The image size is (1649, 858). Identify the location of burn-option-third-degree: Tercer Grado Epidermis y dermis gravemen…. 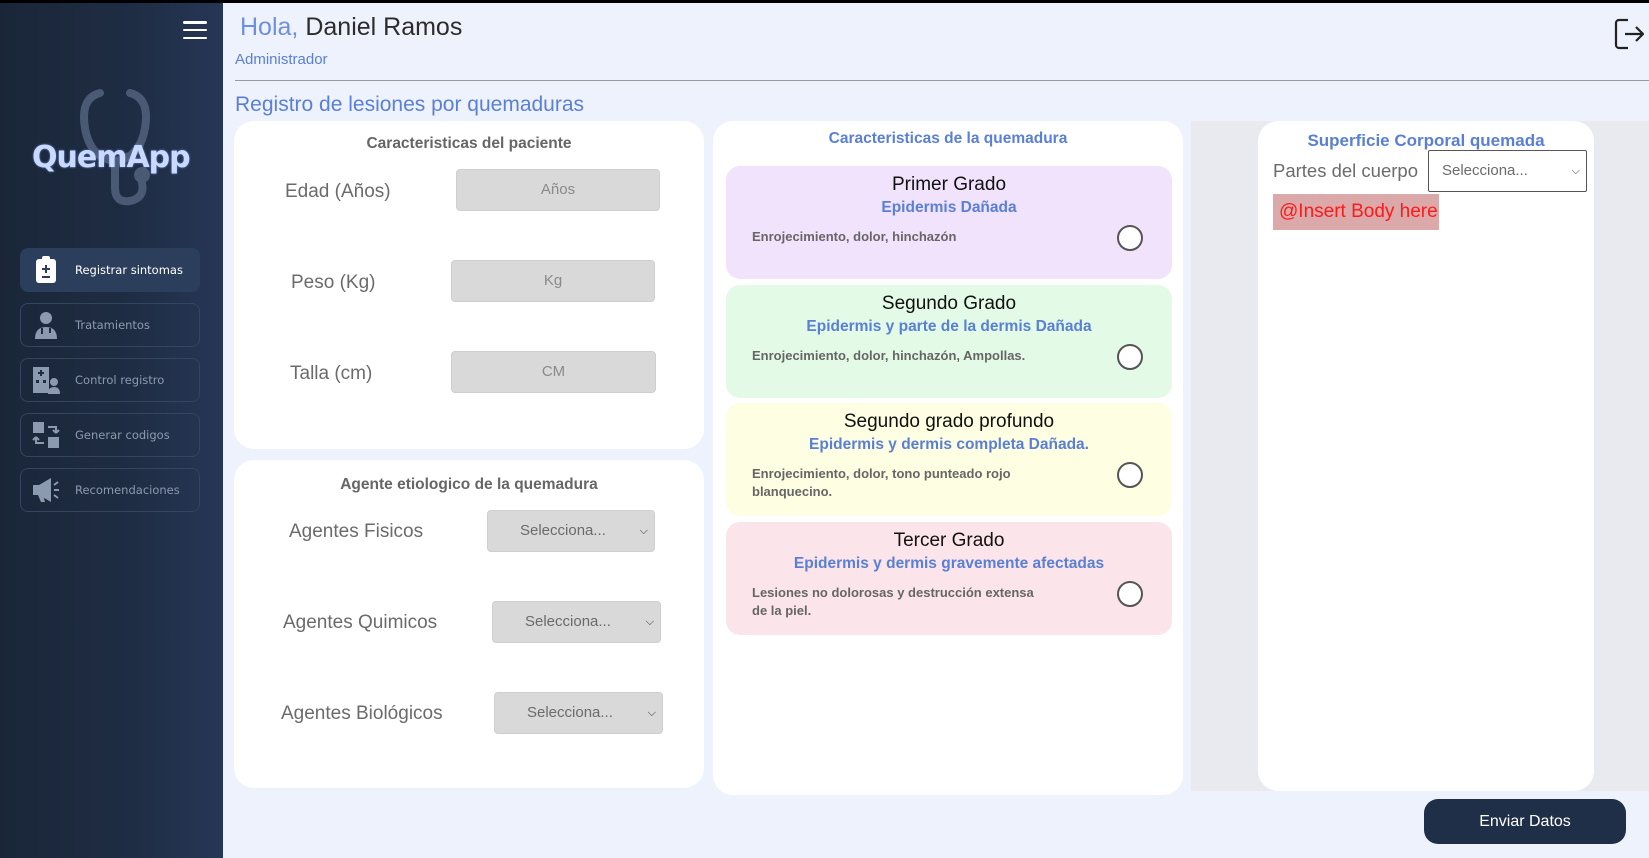
(949, 578).